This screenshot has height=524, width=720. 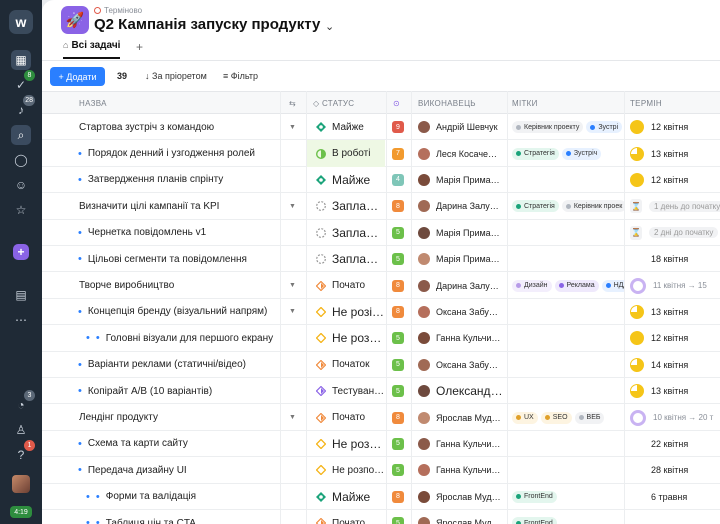 I want to click on priority-cell: 7, so click(x=398, y=153).